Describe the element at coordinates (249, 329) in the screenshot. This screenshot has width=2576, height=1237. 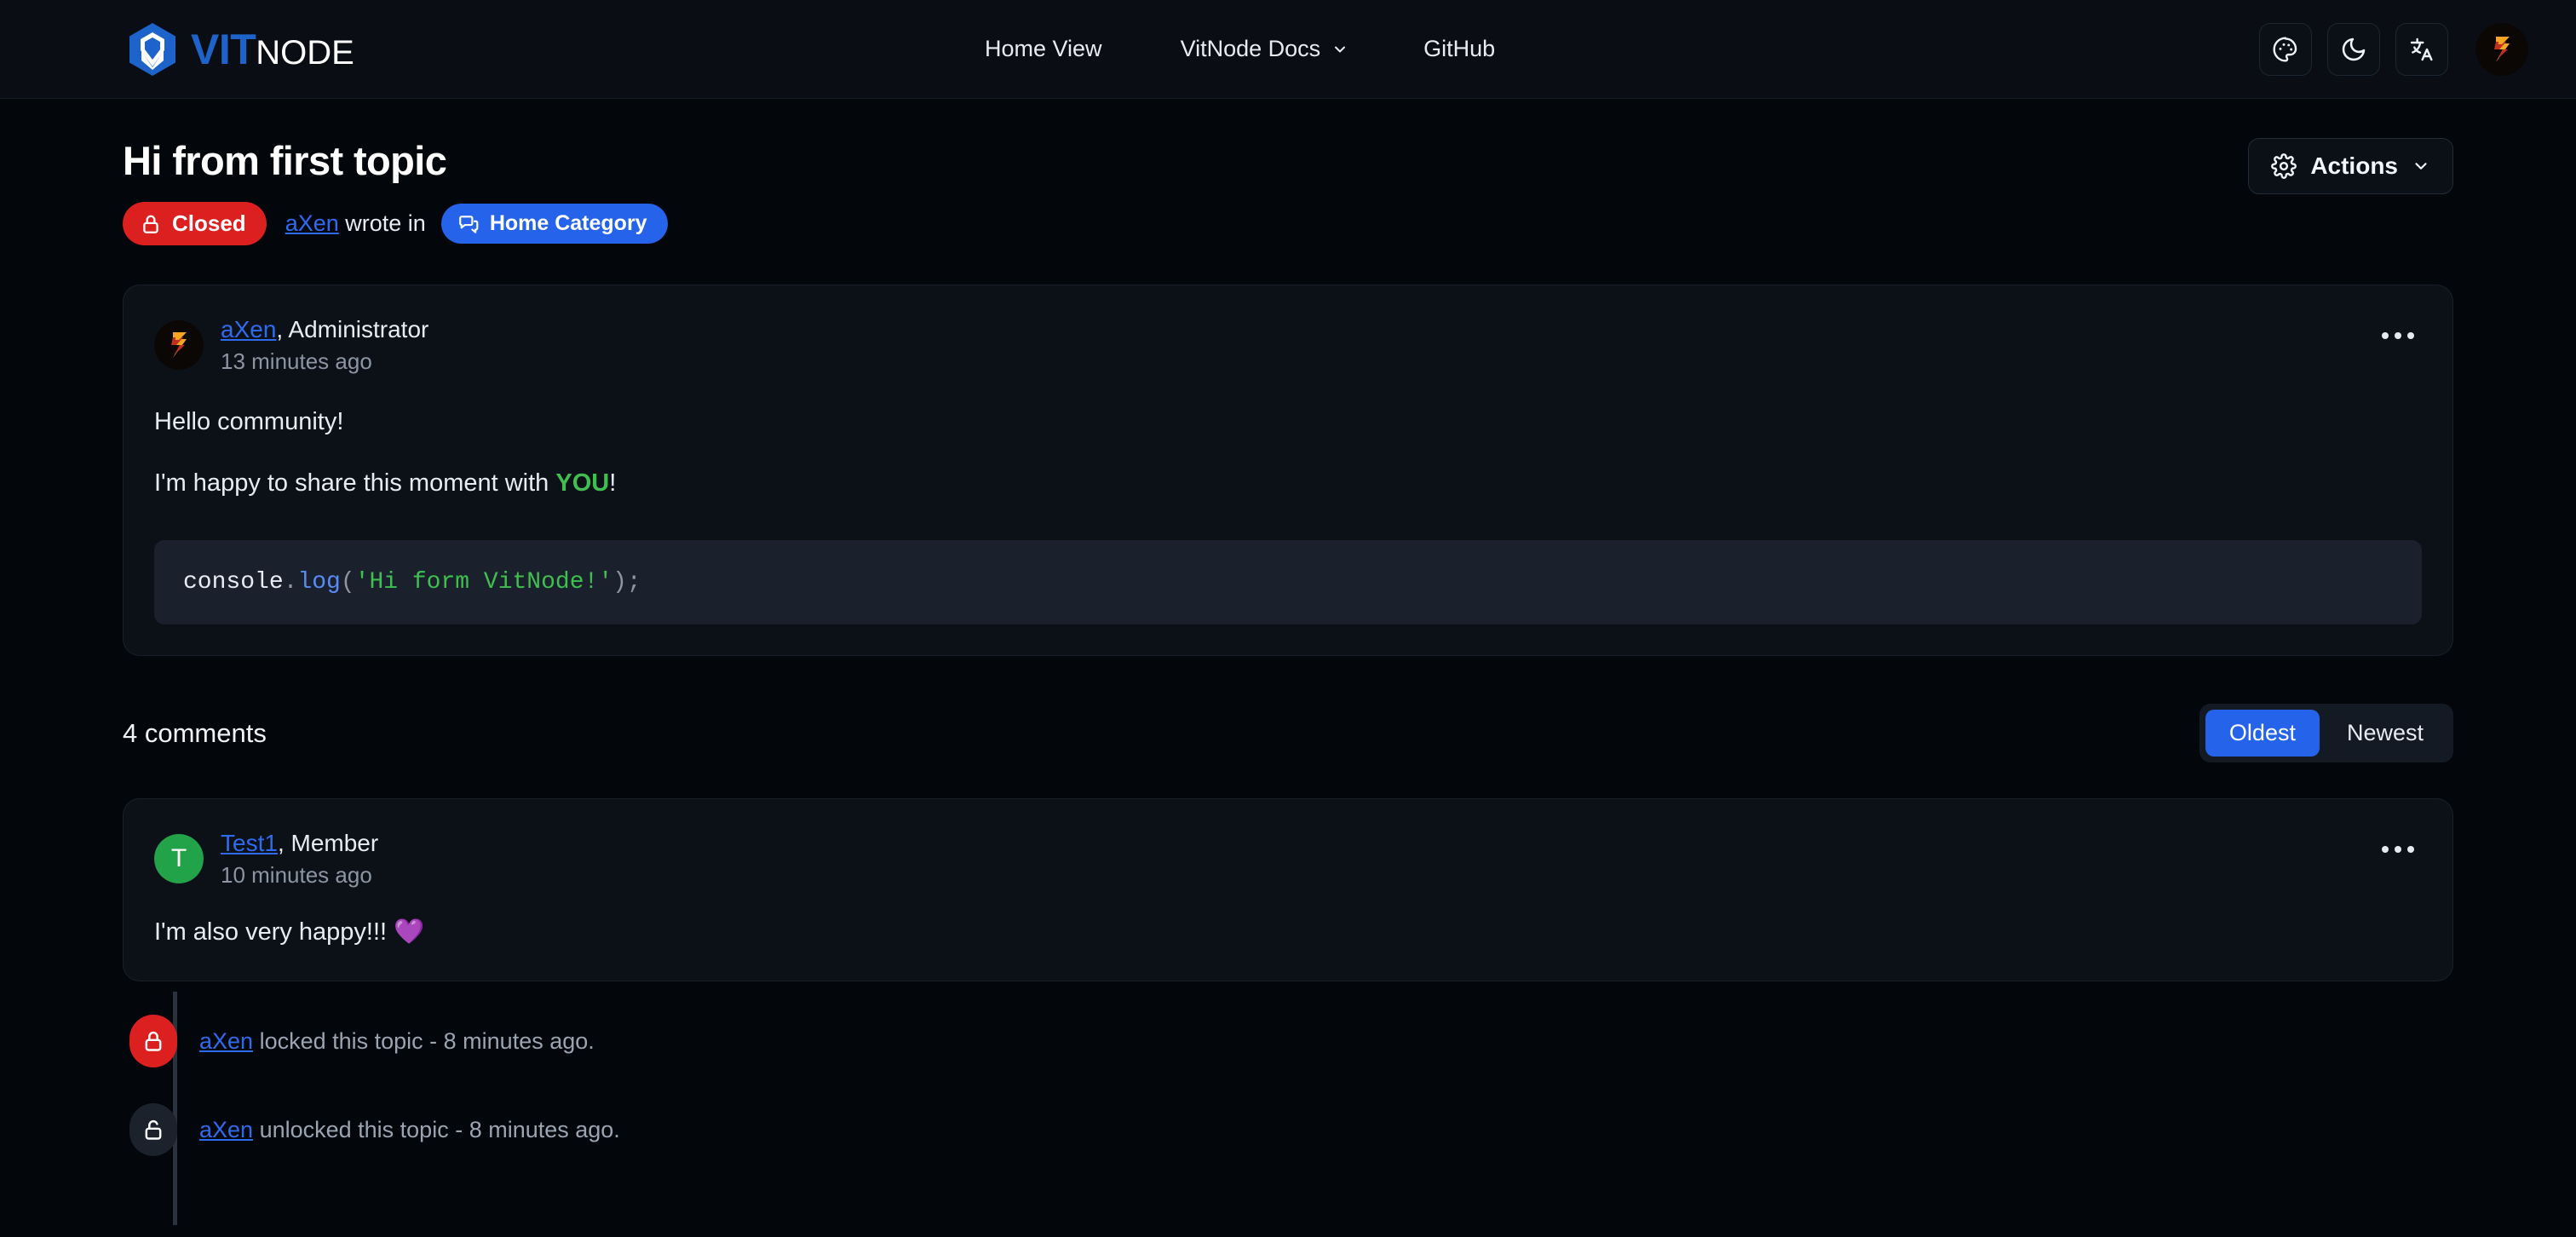
I see `post-author-link: aXen` at that location.